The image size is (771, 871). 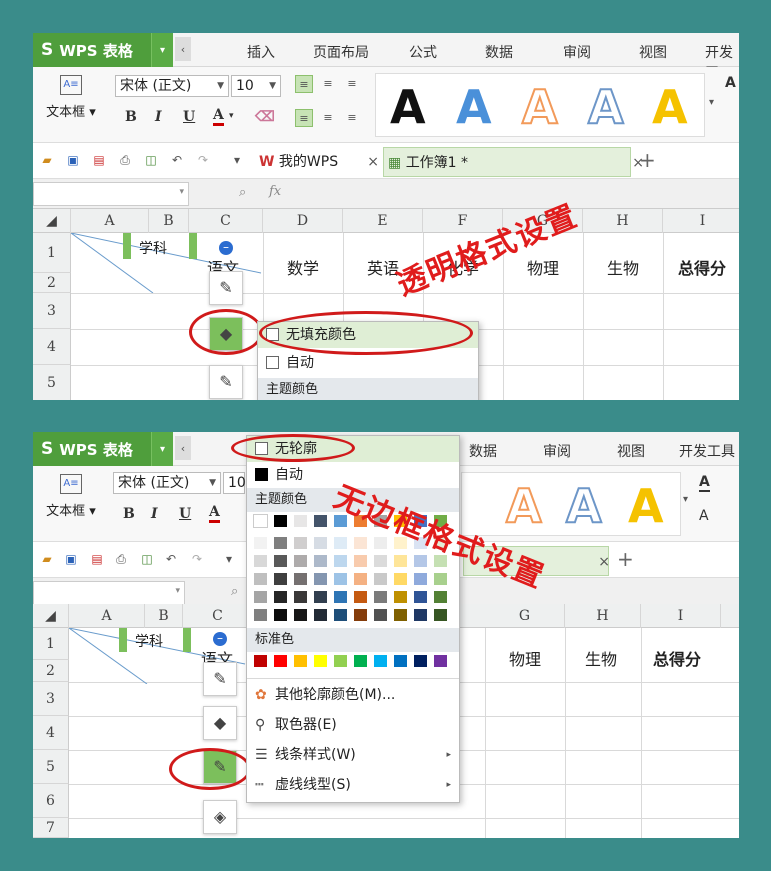 What do you see at coordinates (265, 117) in the screenshot?
I see `clear-format-icon: ⌫` at bounding box center [265, 117].